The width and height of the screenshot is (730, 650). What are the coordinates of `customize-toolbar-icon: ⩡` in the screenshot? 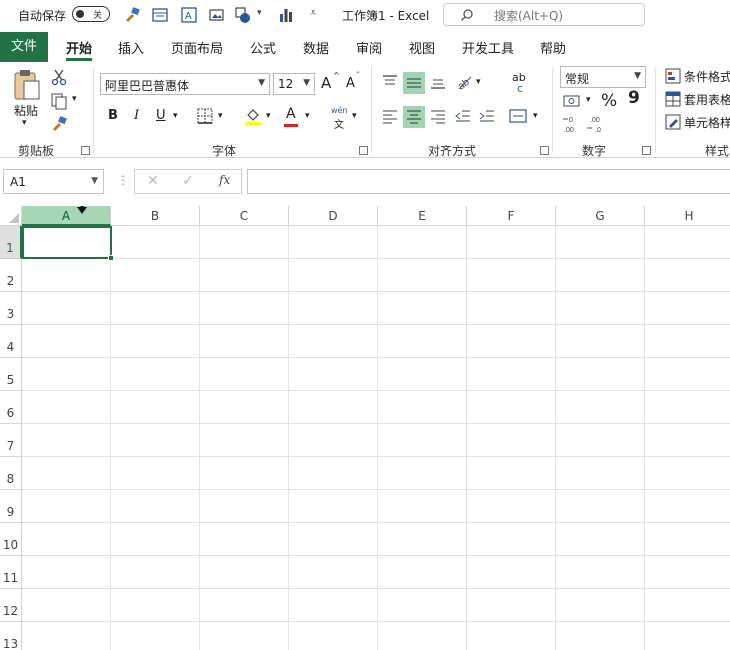 It's located at (313, 13).